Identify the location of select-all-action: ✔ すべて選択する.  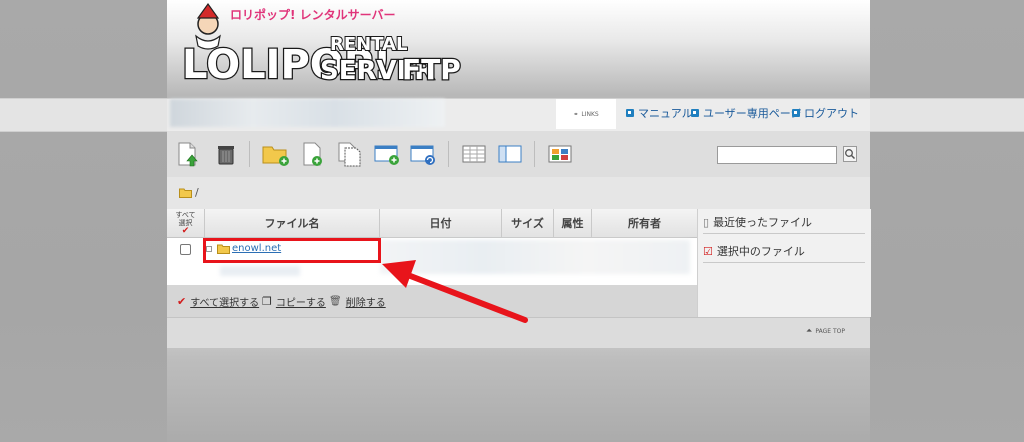
(218, 301).